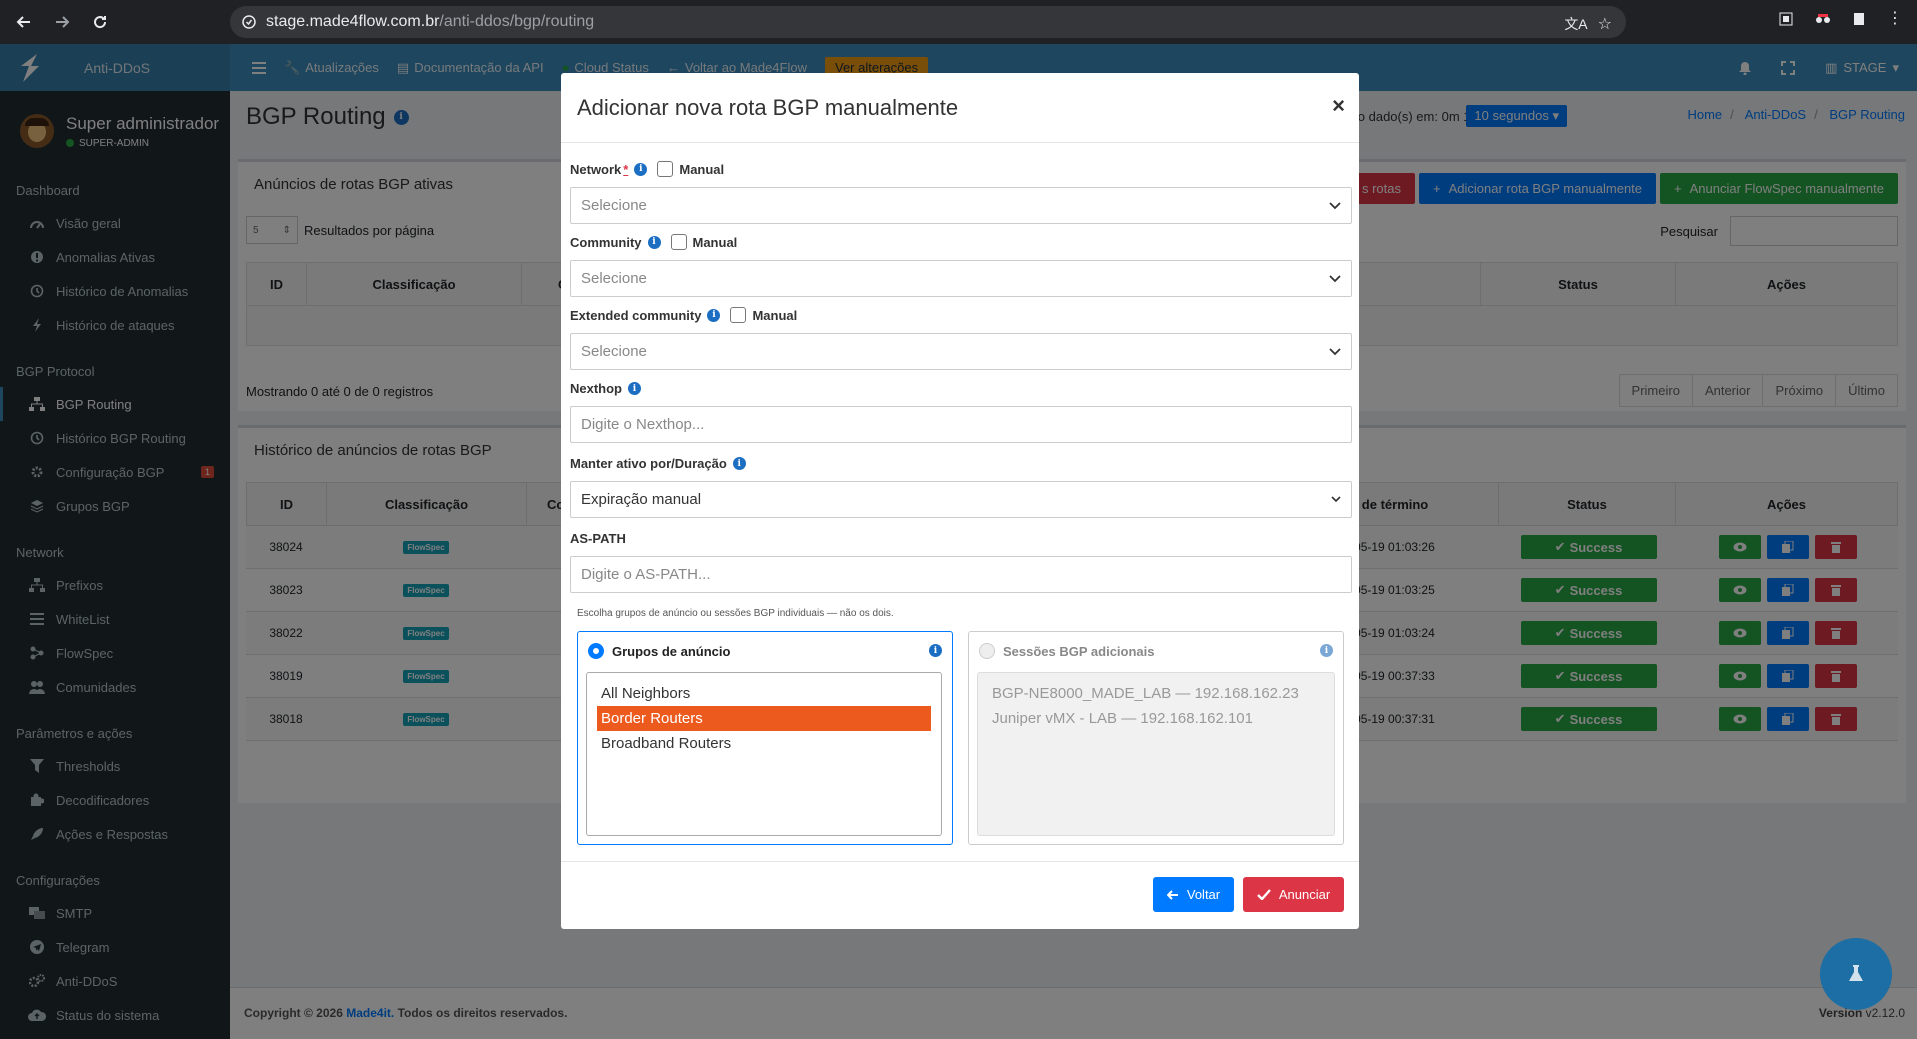  Describe the element at coordinates (768, 107) in the screenshot. I see `modal-title: Adicionar nova rota BGP manualmente` at that location.